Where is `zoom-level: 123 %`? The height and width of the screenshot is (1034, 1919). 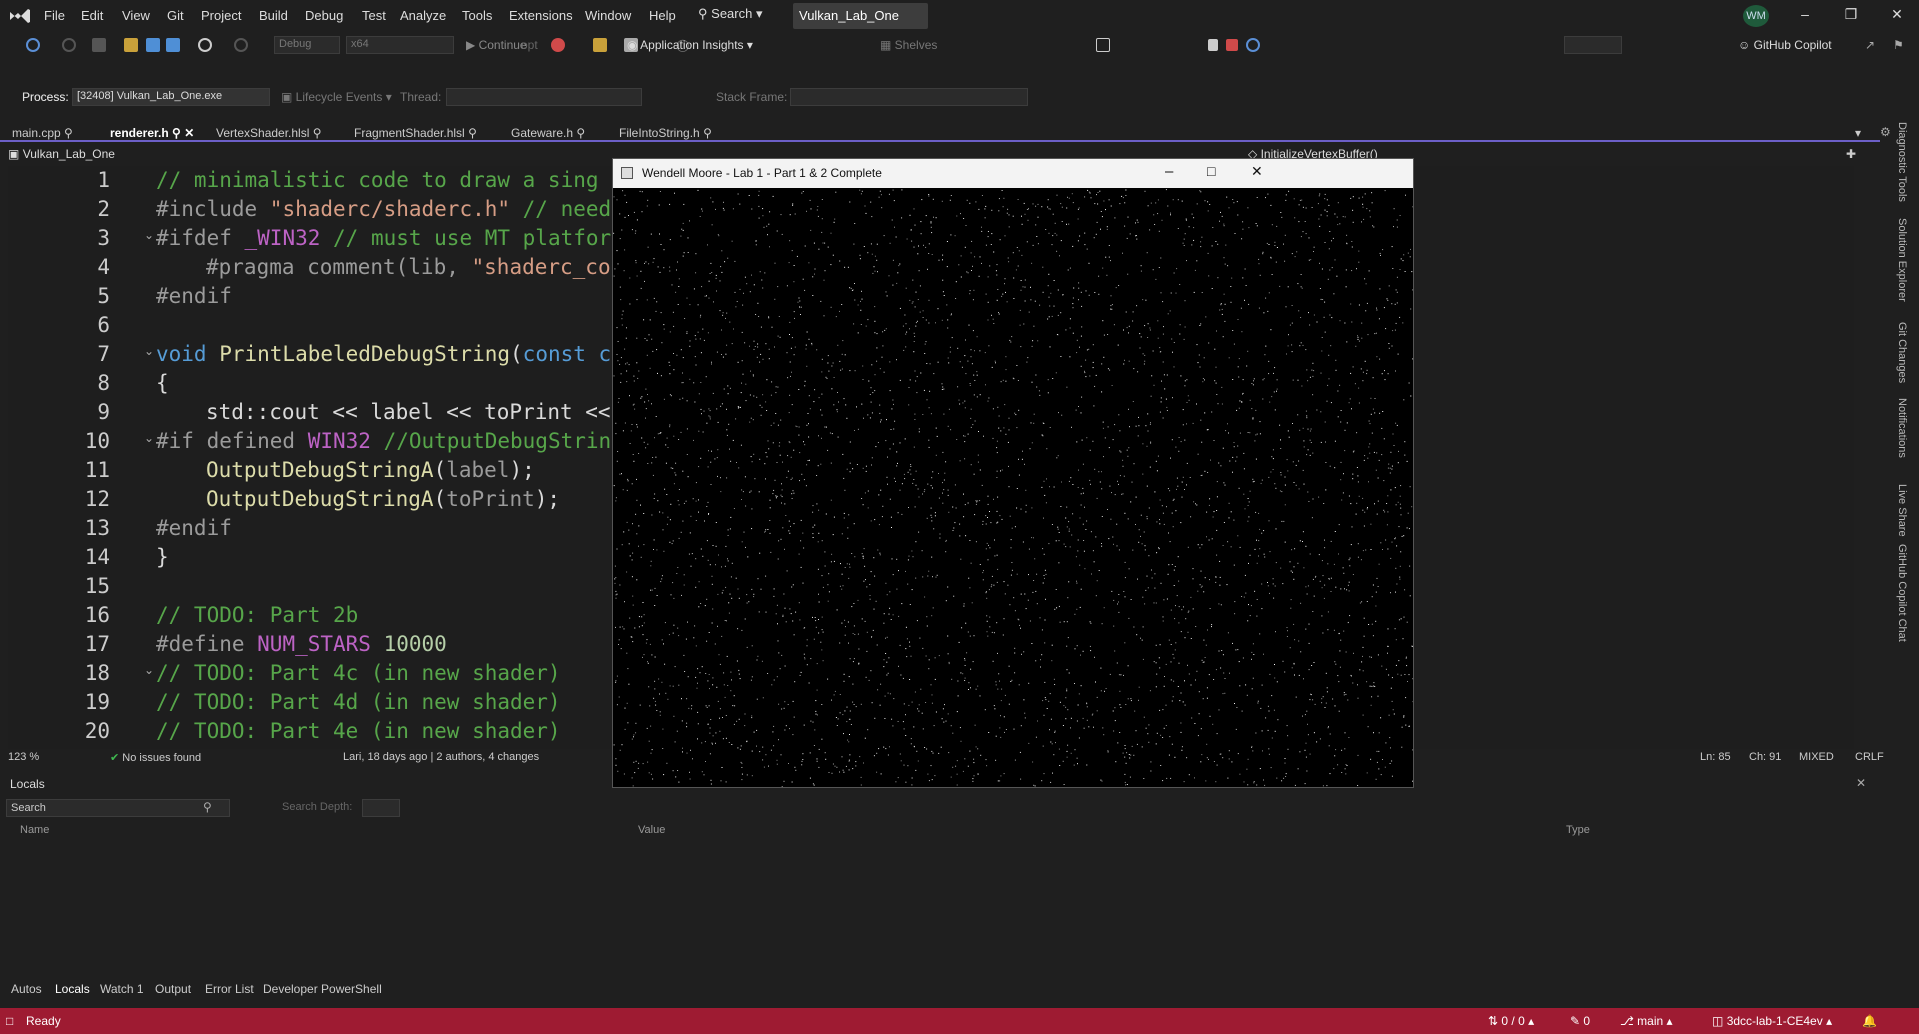
zoom-level: 123 % is located at coordinates (23, 757).